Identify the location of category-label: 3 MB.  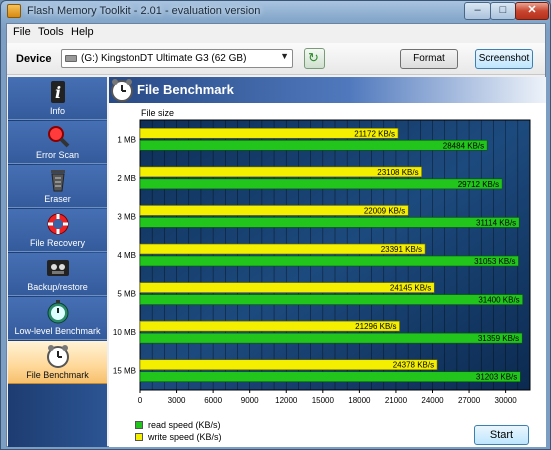
(126, 216).